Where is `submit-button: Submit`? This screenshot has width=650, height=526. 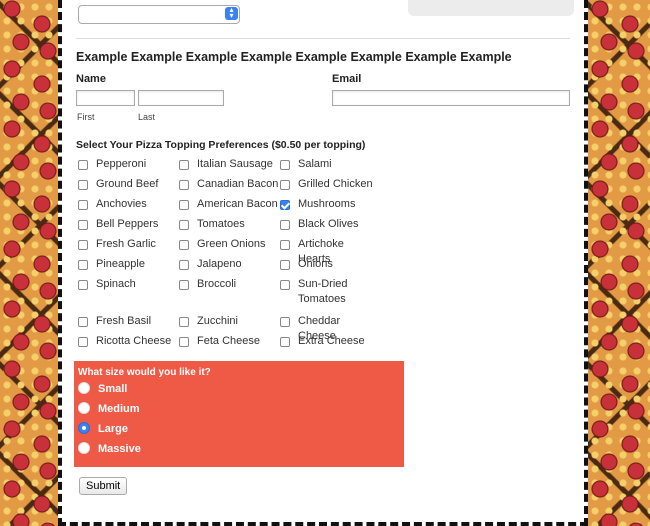 submit-button: Submit is located at coordinates (103, 486).